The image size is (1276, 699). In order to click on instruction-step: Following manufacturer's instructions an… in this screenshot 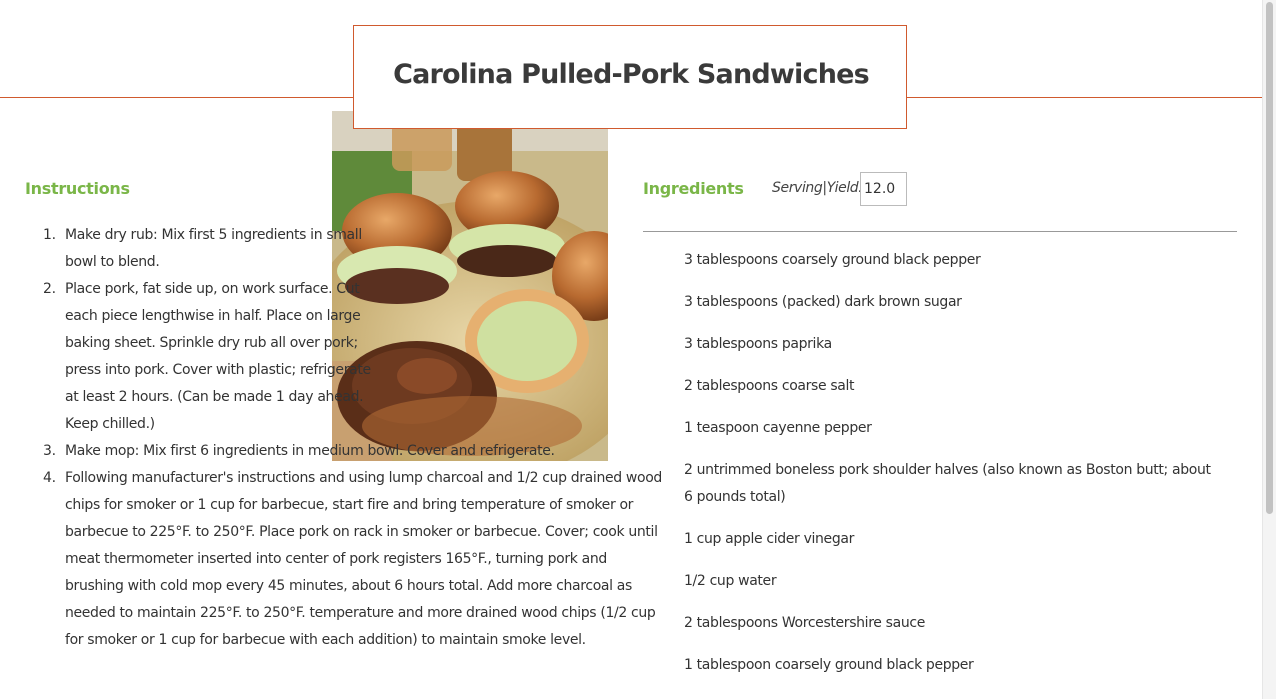, I will do `click(352, 556)`.